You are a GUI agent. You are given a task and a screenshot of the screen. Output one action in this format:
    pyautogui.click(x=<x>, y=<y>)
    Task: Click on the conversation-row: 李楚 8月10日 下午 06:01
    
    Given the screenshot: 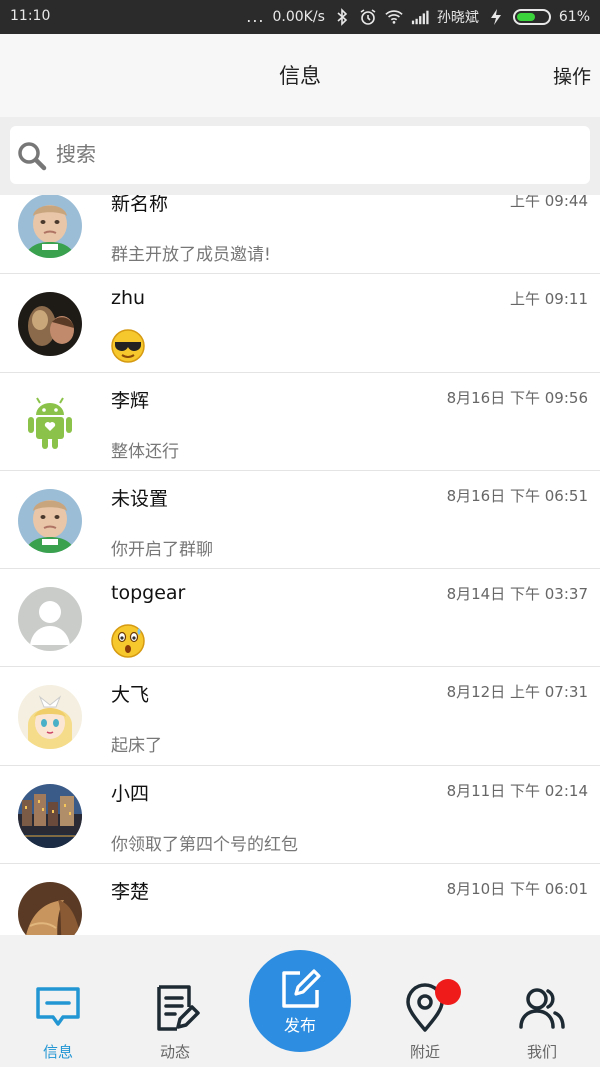 What is the action you would take?
    pyautogui.click(x=300, y=899)
    